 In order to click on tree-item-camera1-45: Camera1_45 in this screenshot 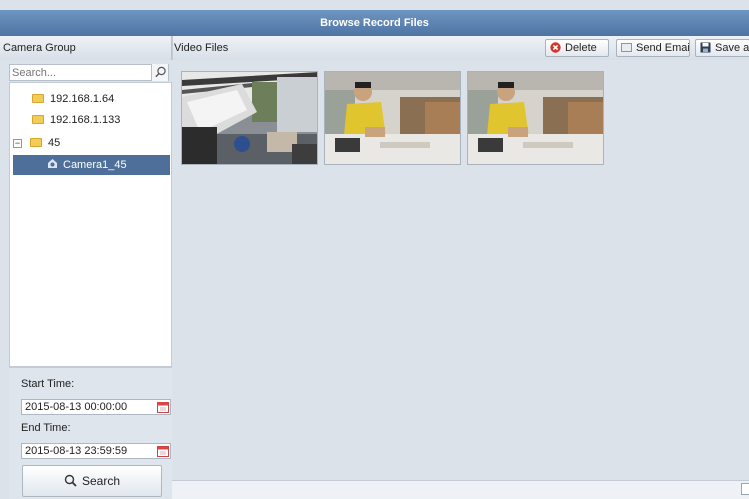, I will do `click(91, 165)`.